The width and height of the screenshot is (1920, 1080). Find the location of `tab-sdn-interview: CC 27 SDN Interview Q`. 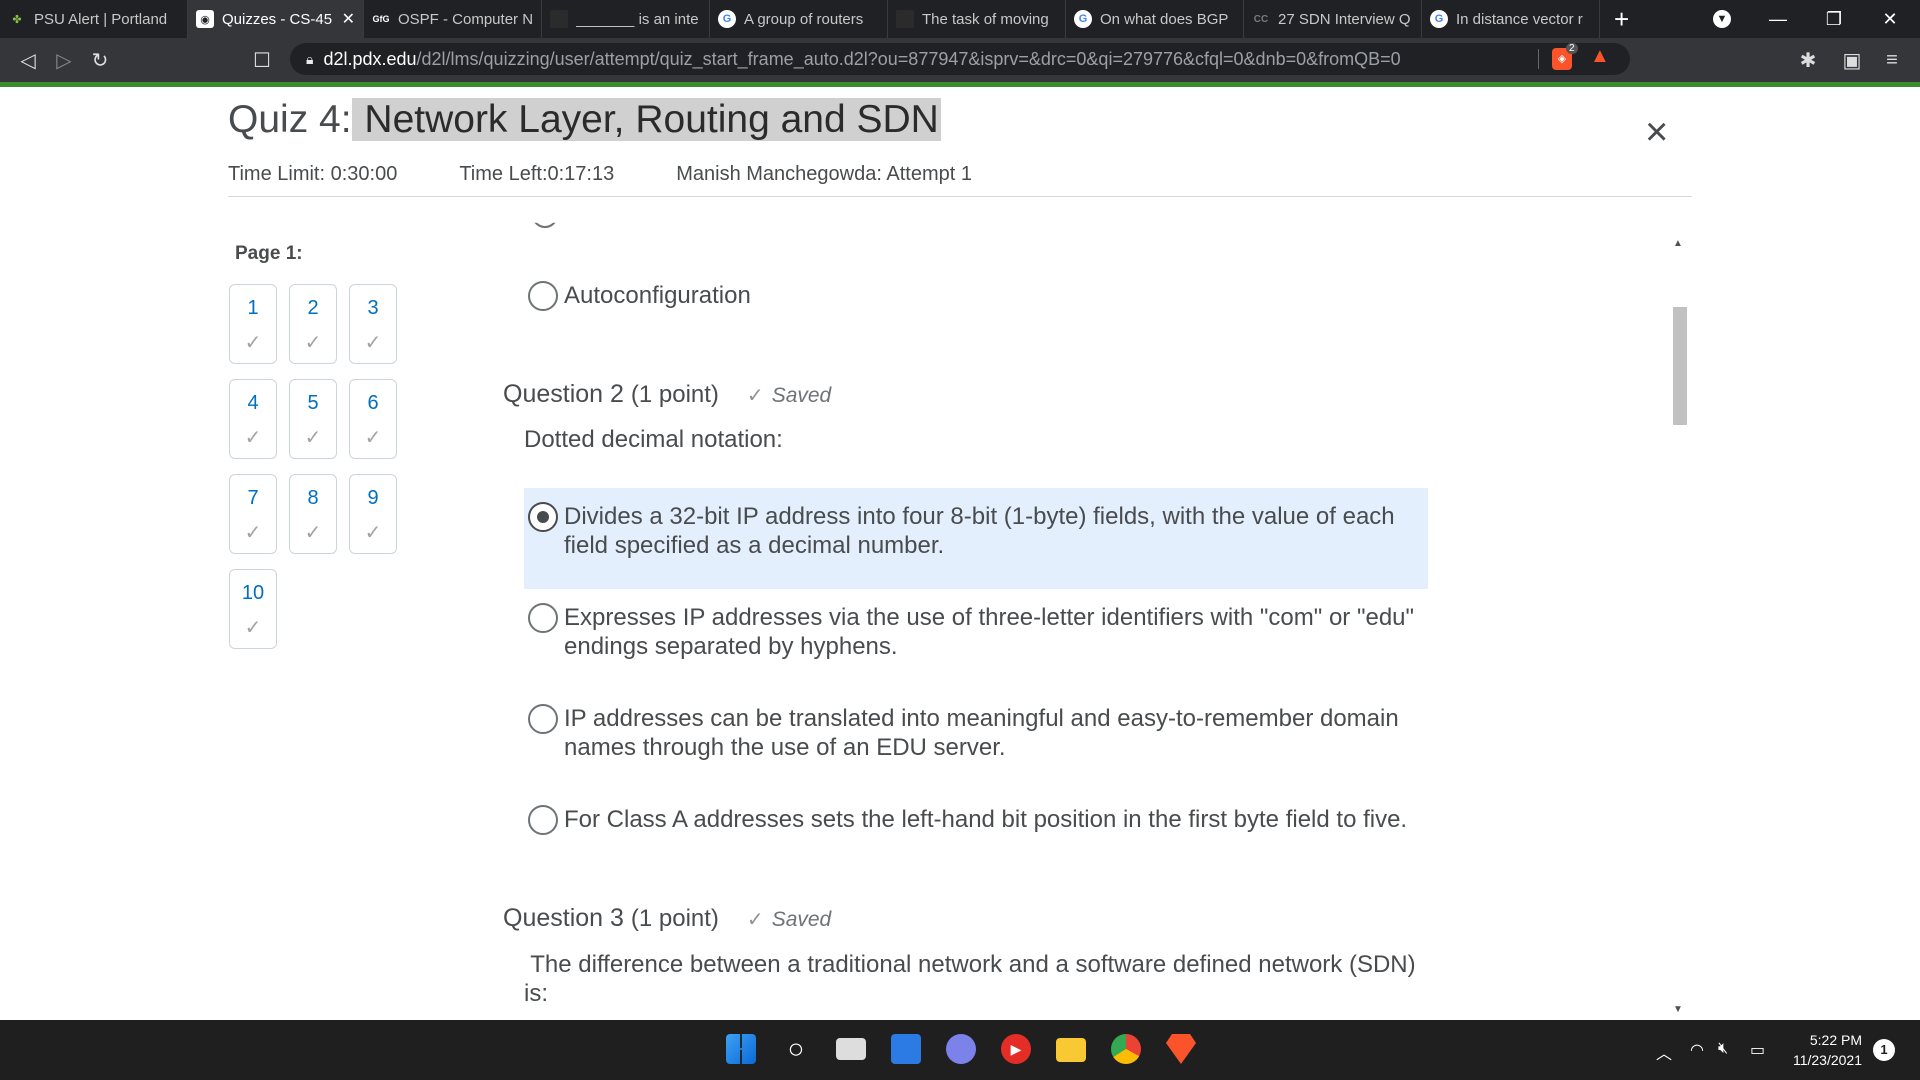

tab-sdn-interview: CC 27 SDN Interview Q is located at coordinates (1333, 19).